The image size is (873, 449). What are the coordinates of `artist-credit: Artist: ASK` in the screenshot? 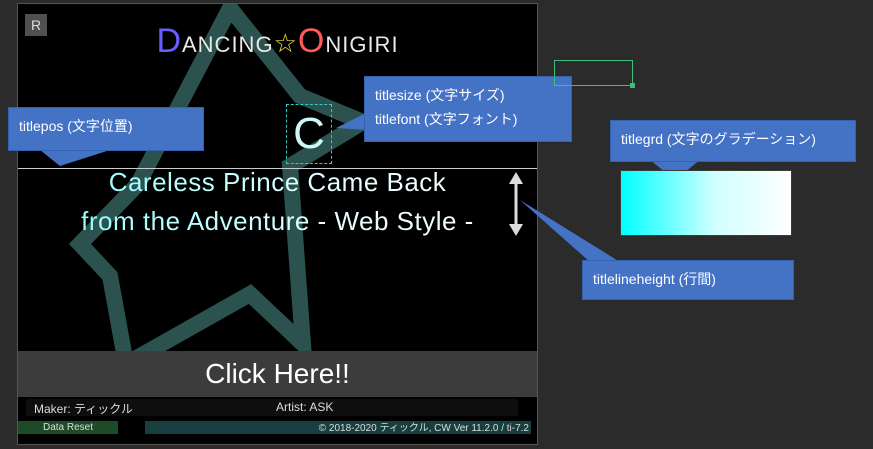 It's located at (304, 407).